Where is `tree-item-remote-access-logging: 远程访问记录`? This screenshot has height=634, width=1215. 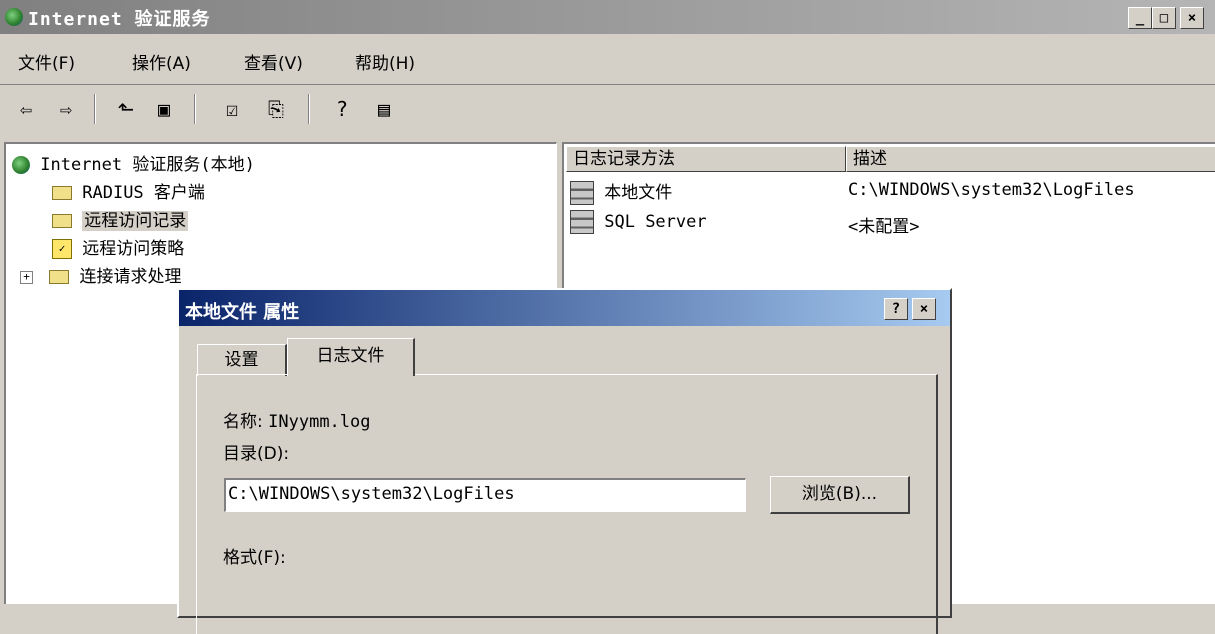
tree-item-remote-access-logging: 远程访问记录 is located at coordinates (120, 218).